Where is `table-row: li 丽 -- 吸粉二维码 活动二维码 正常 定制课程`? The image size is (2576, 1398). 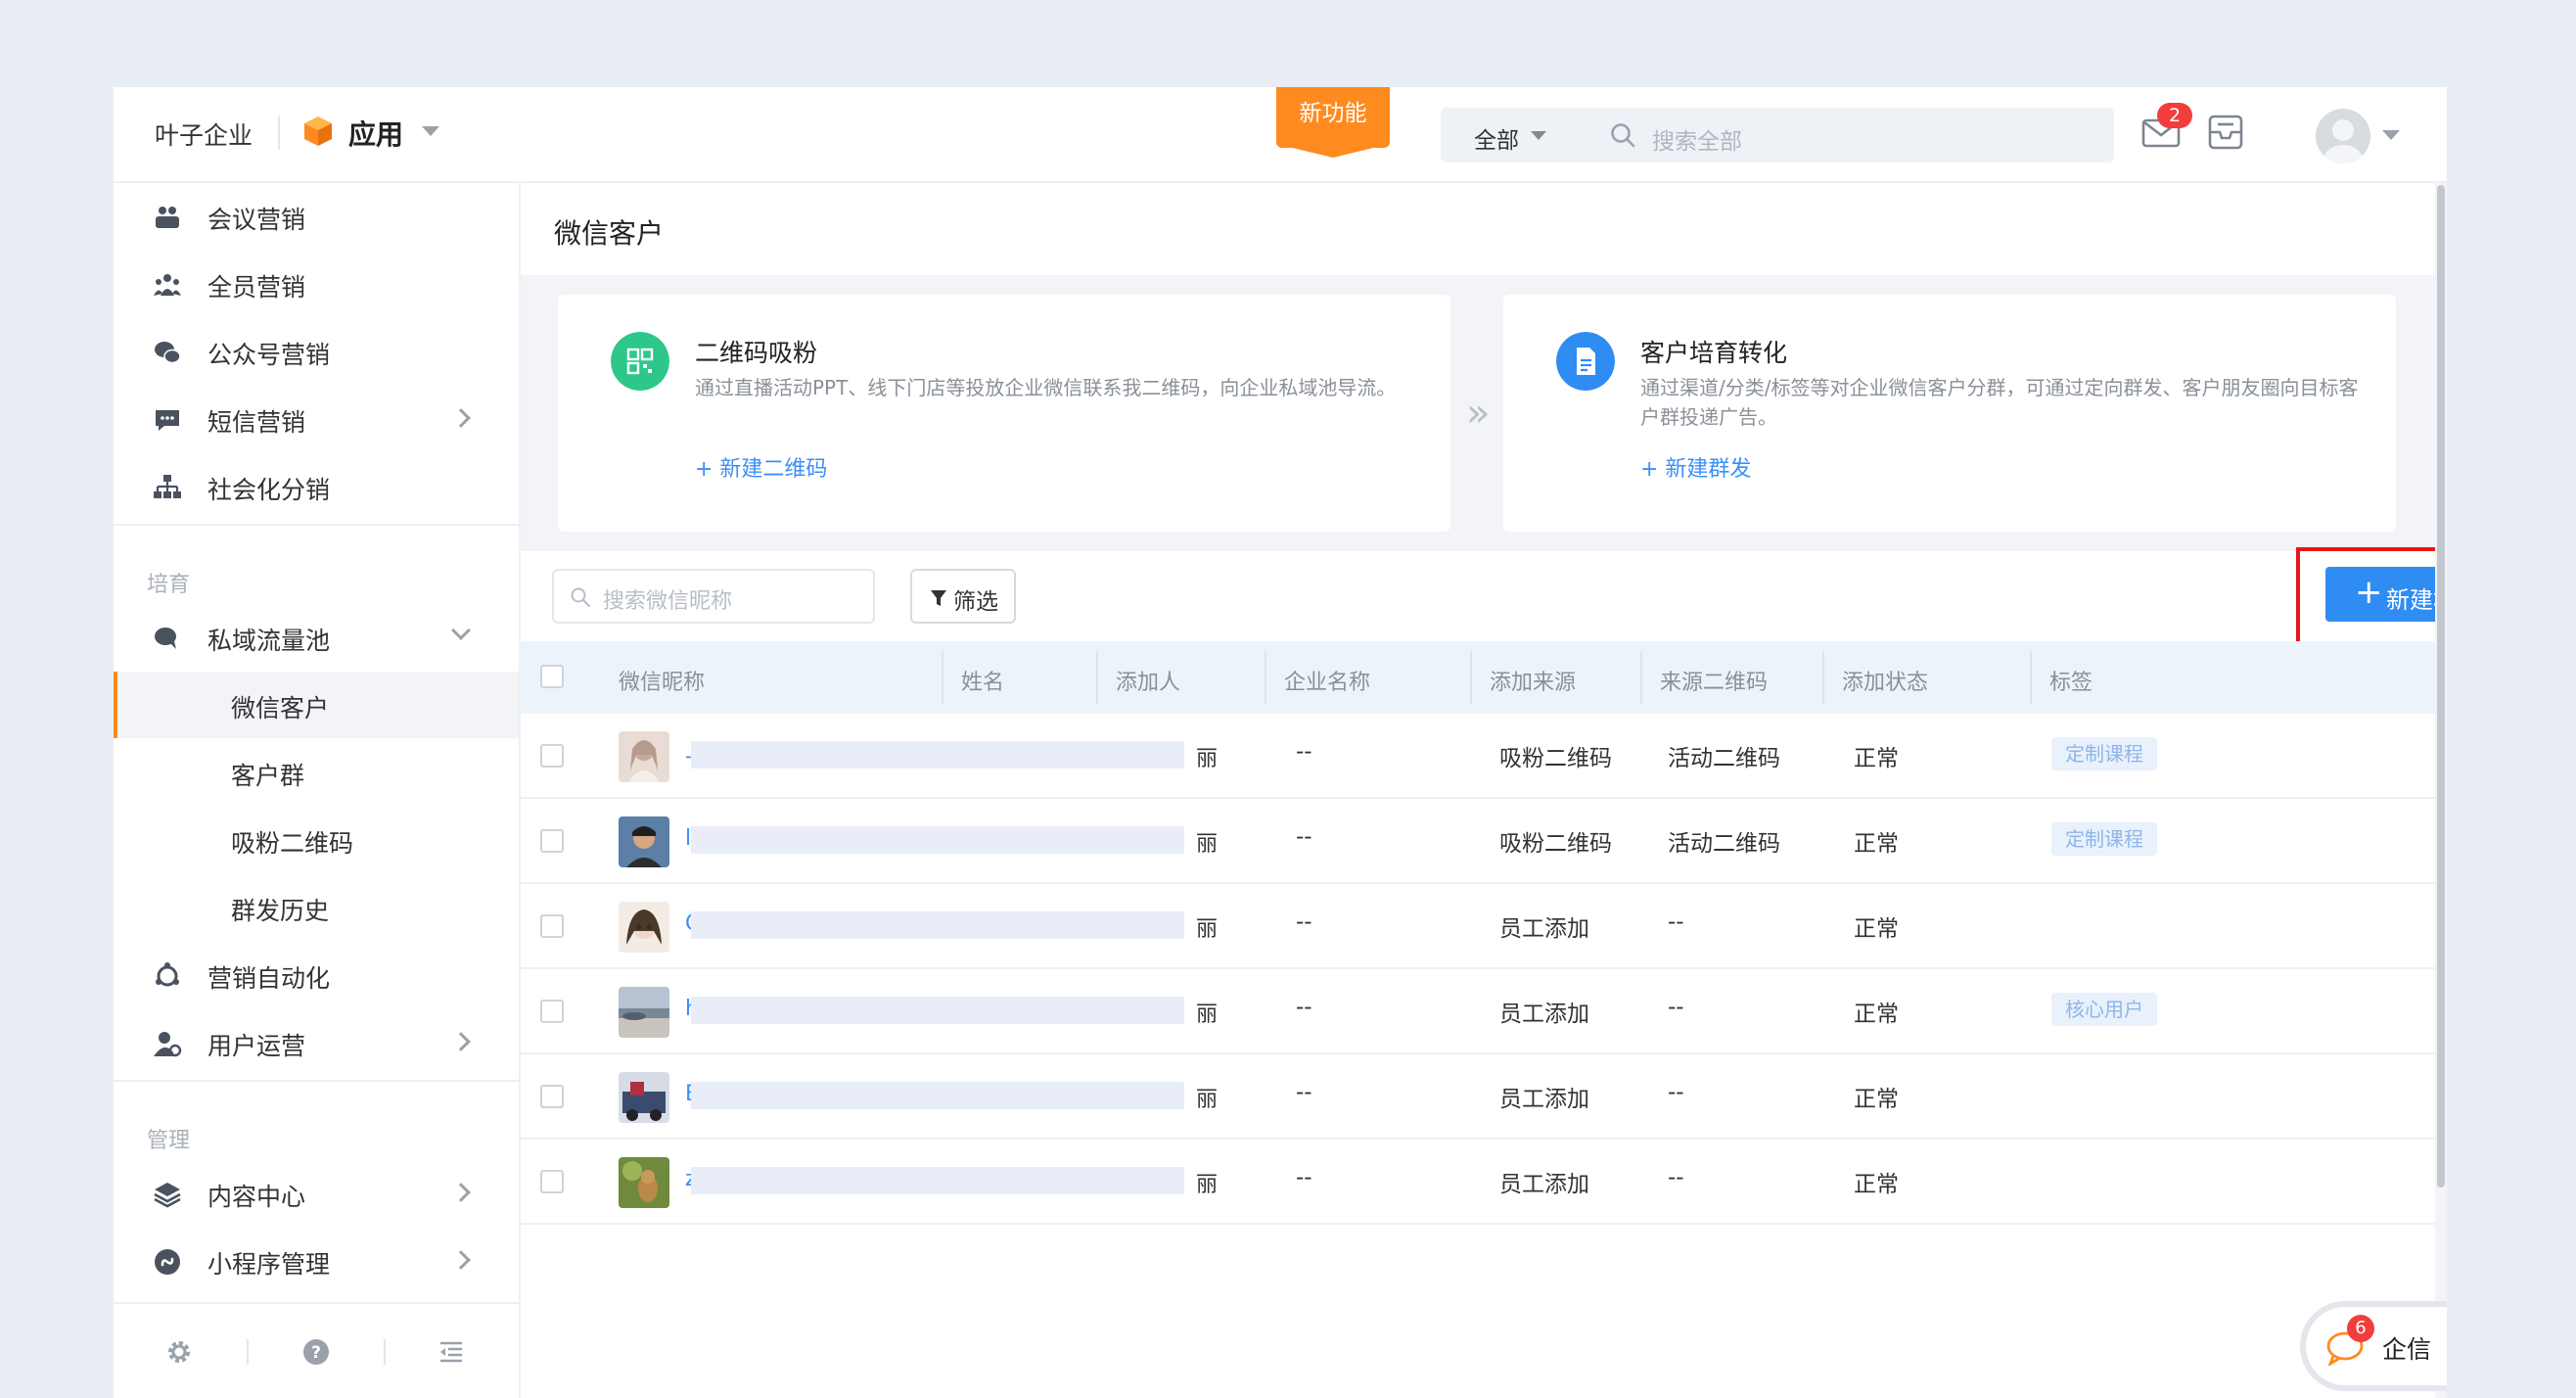
table-row: li 丽 -- 吸粉二维码 活动二维码 正常 定制课程 is located at coordinates (1478, 841).